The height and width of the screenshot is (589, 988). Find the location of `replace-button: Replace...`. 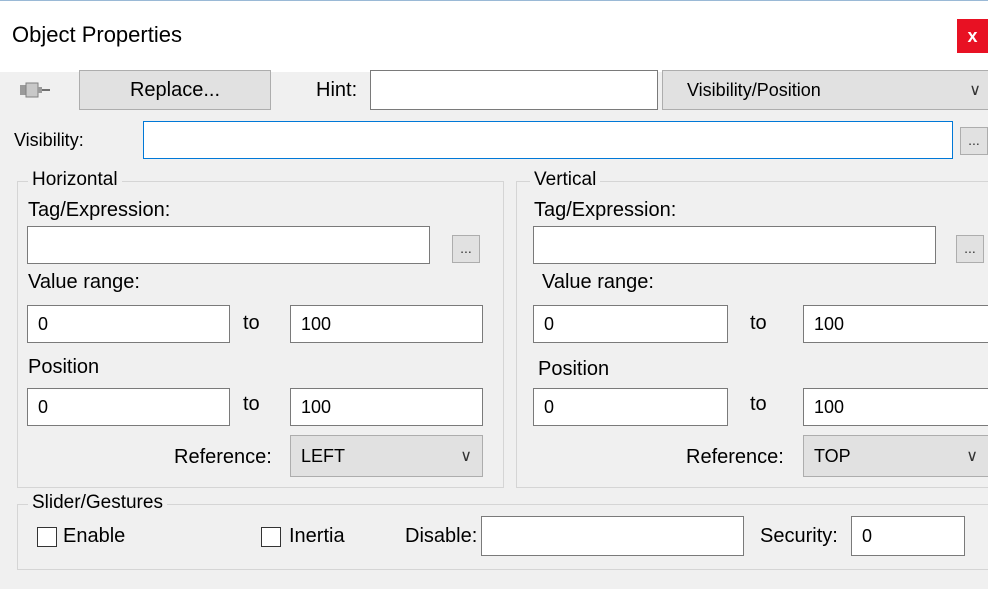

replace-button: Replace... is located at coordinates (175, 90).